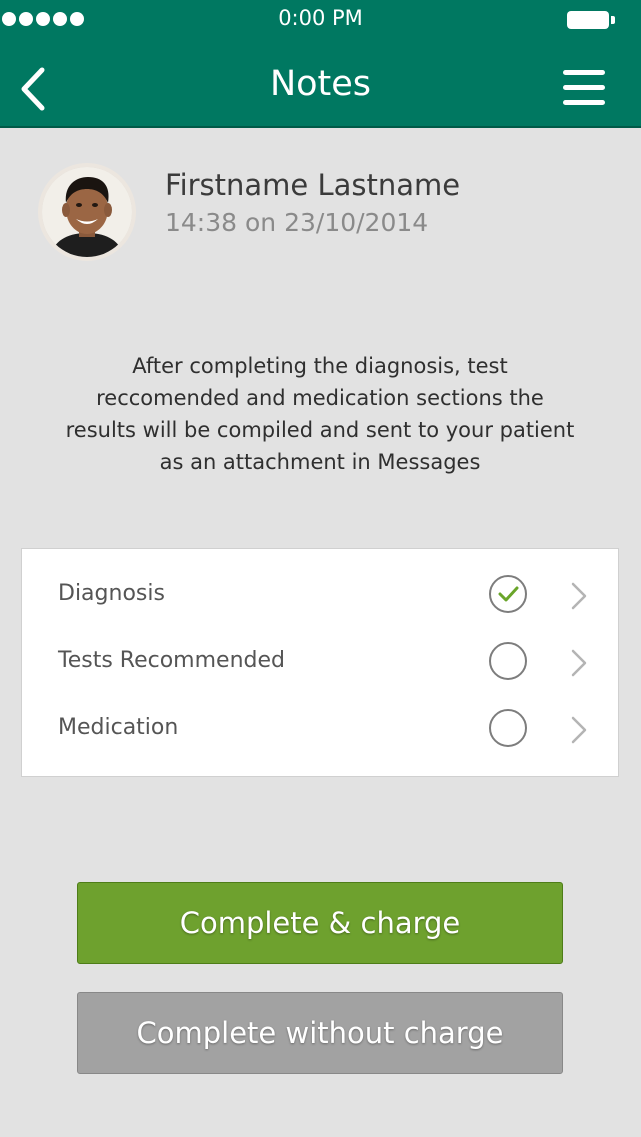 This screenshot has width=641, height=1137. What do you see at coordinates (33, 89) in the screenshot?
I see `chevron-left-icon` at bounding box center [33, 89].